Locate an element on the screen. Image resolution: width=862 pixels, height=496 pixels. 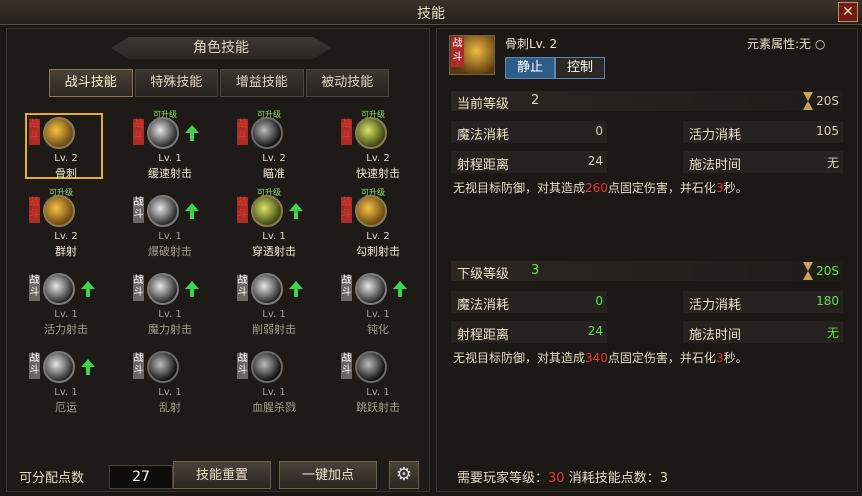
panel-banner: 角色技能 is located at coordinates (221, 48).